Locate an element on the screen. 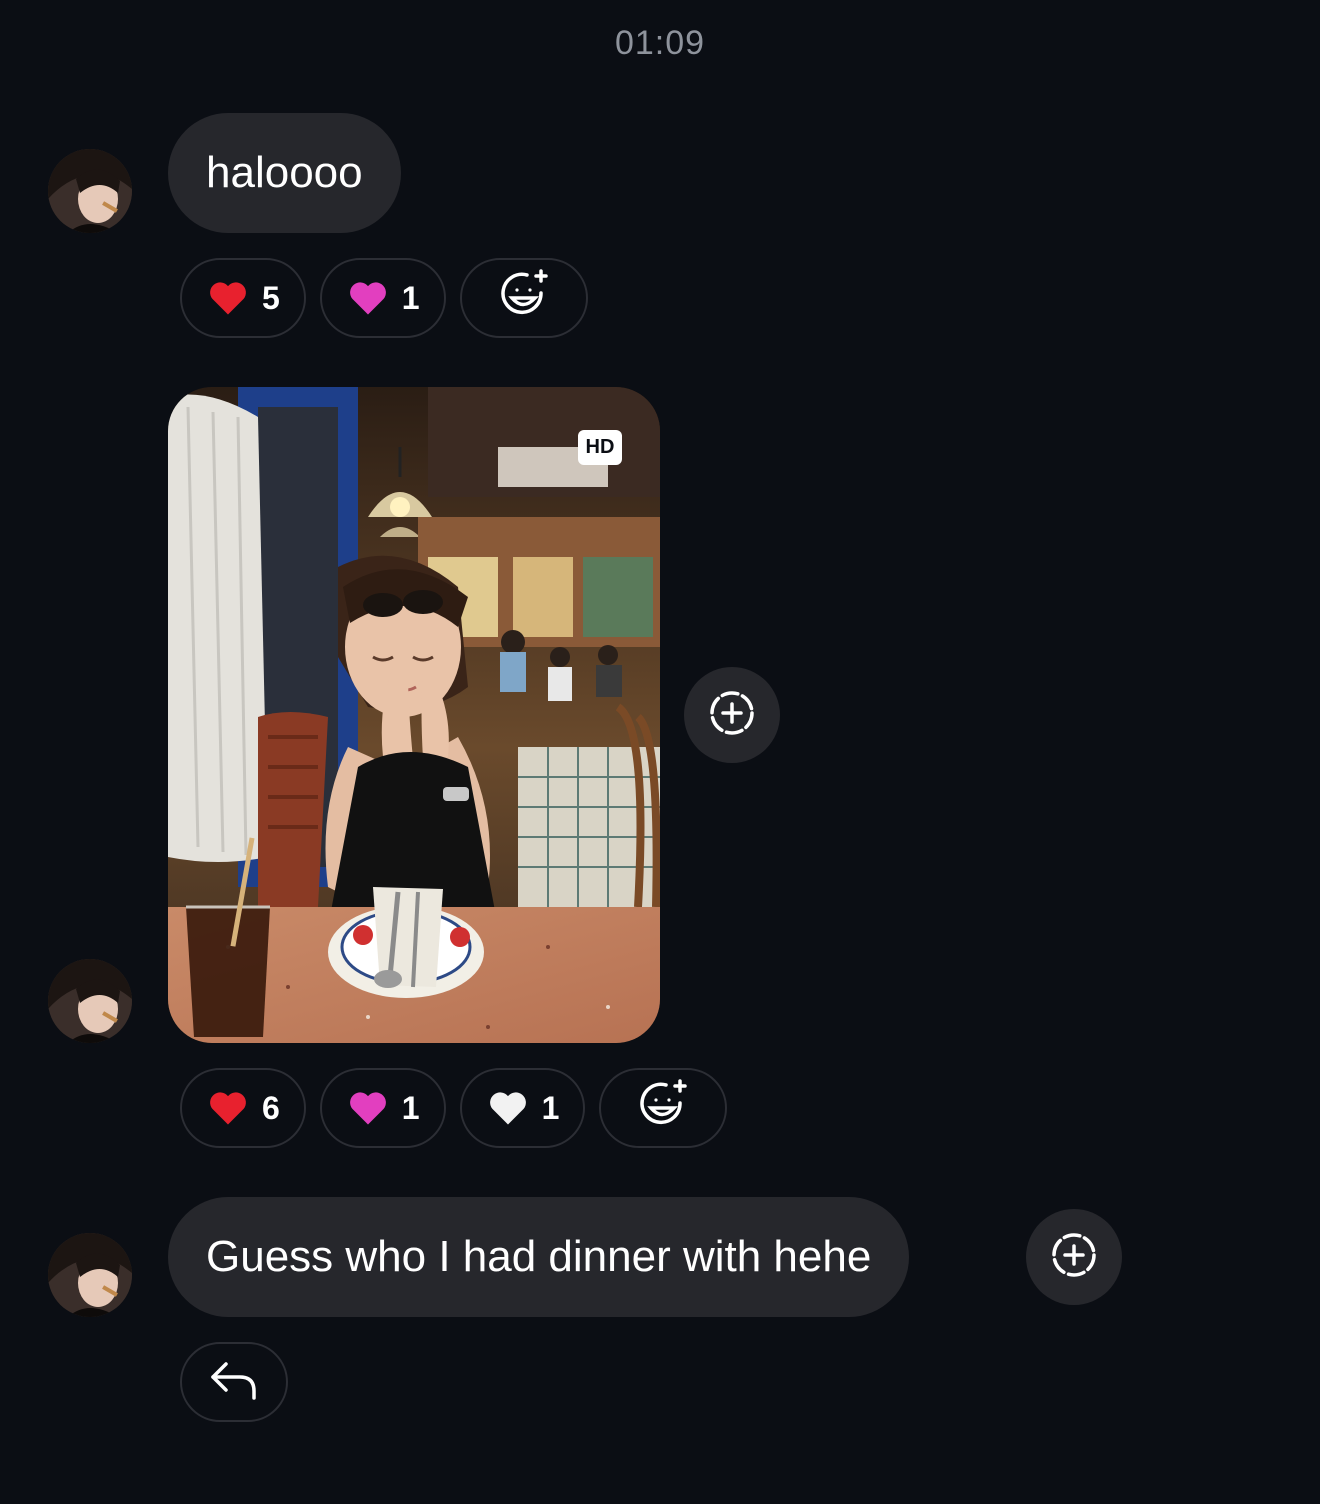  message-text: haloooo is located at coordinates (284, 172).